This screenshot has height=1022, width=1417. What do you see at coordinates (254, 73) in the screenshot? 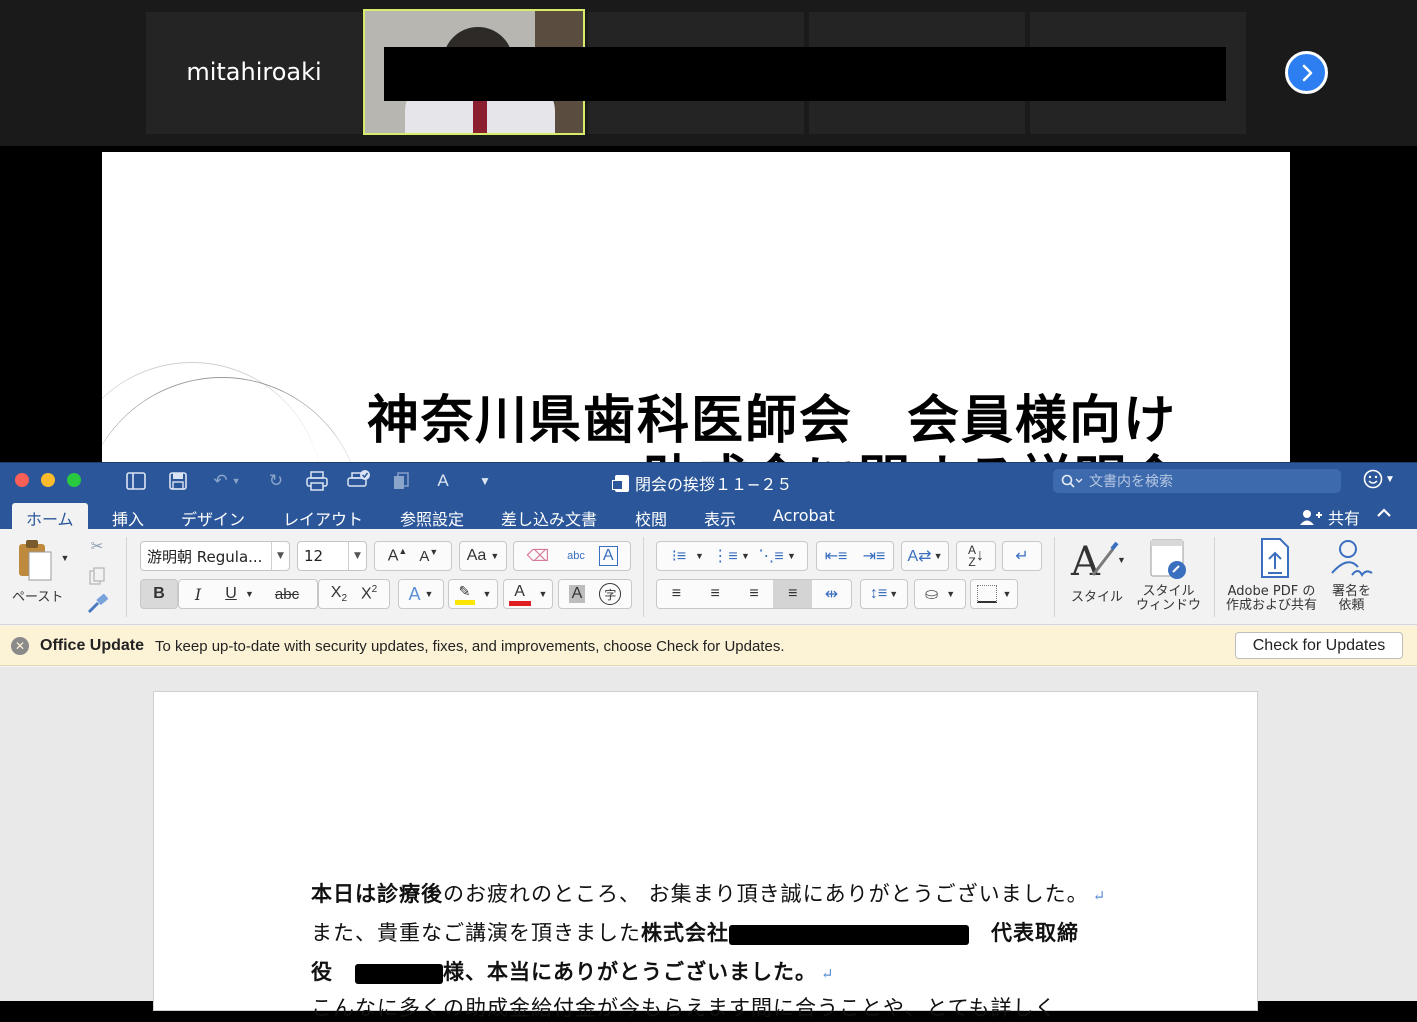
I see `participant-tile: mitahiroaki` at bounding box center [254, 73].